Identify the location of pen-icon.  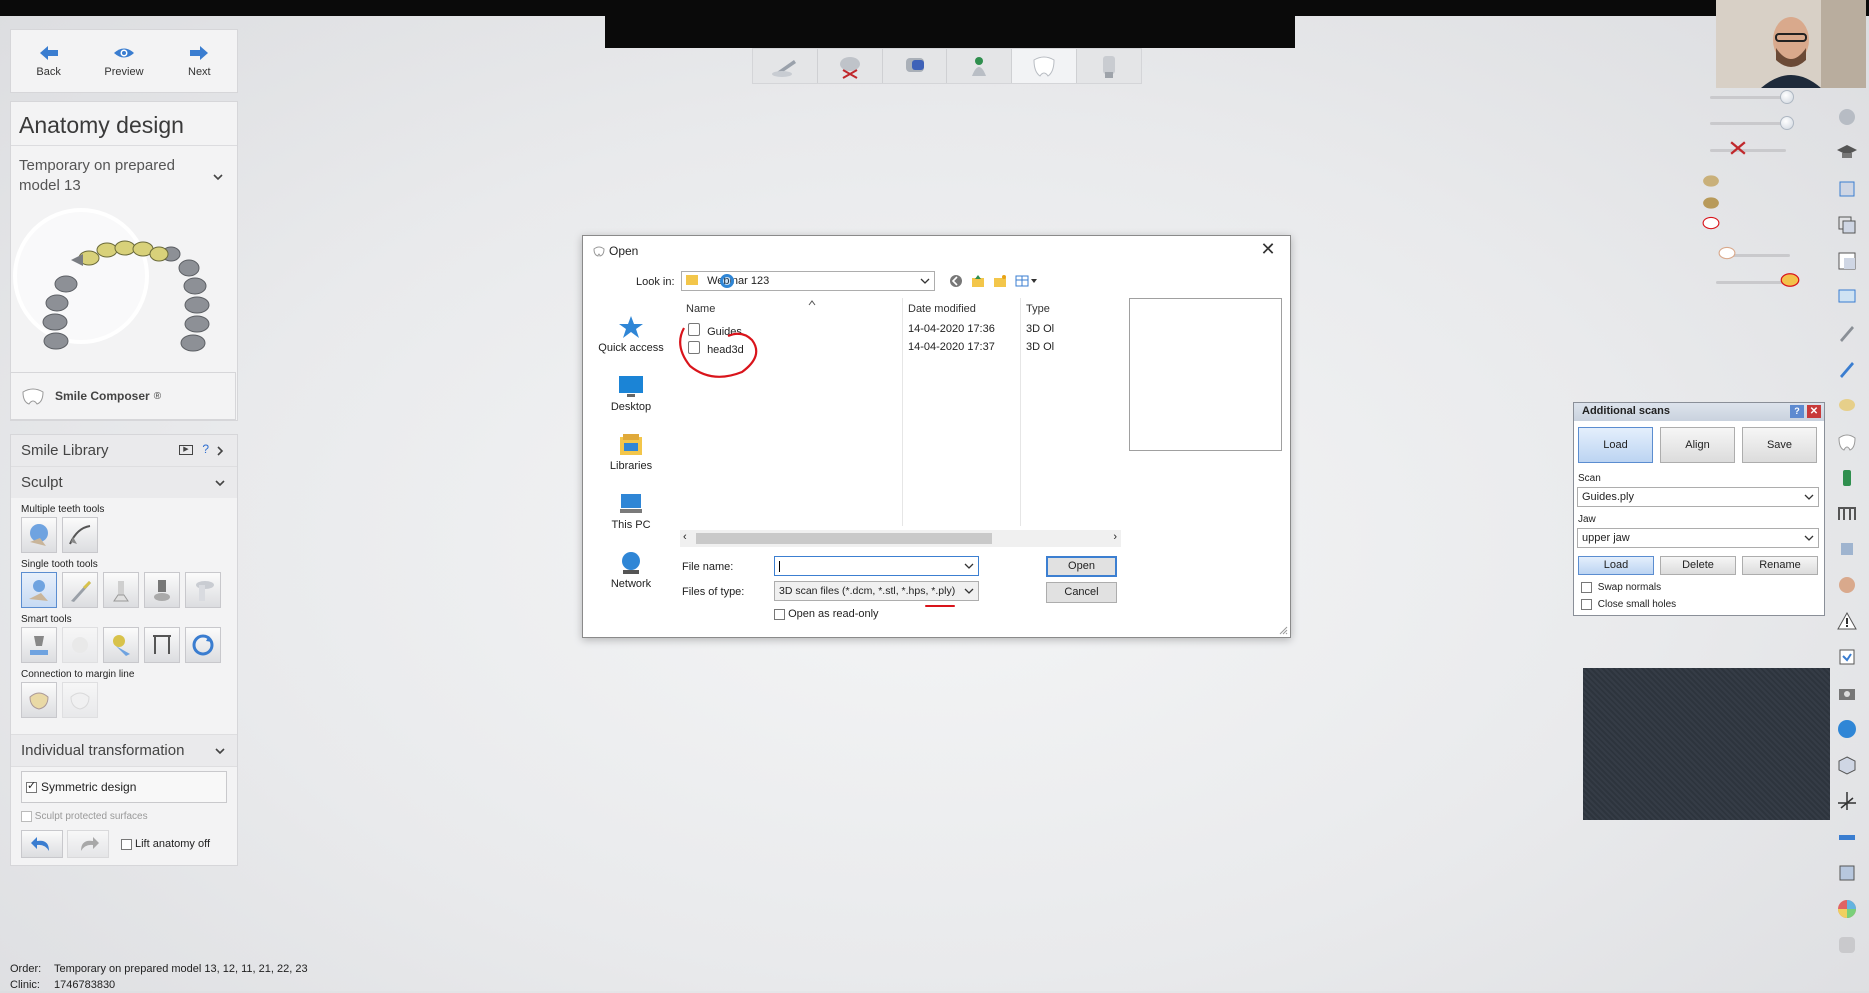
(1847, 333).